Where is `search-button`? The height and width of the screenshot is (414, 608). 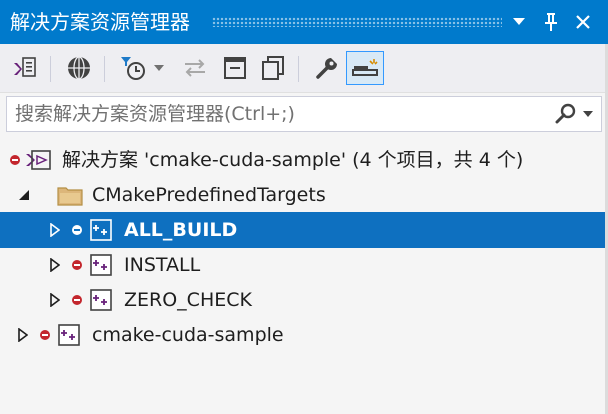 search-button is located at coordinates (566, 114).